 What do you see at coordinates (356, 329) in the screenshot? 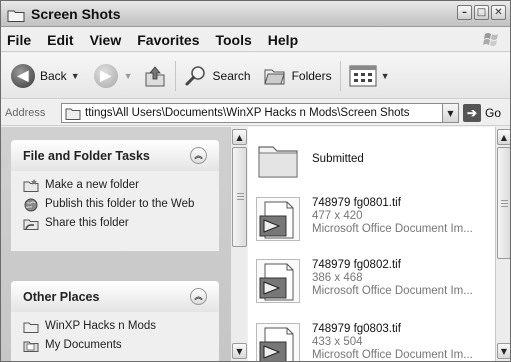
I see `file-name: 748979 fg0803.tif` at bounding box center [356, 329].